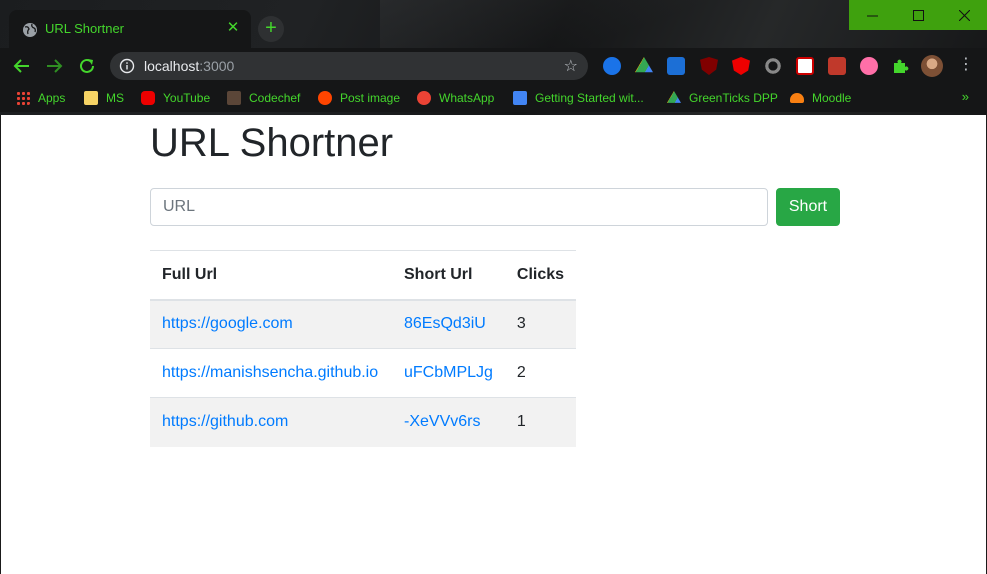  Describe the element at coordinates (540, 373) in the screenshot. I see `clicks-cell: 2` at that location.